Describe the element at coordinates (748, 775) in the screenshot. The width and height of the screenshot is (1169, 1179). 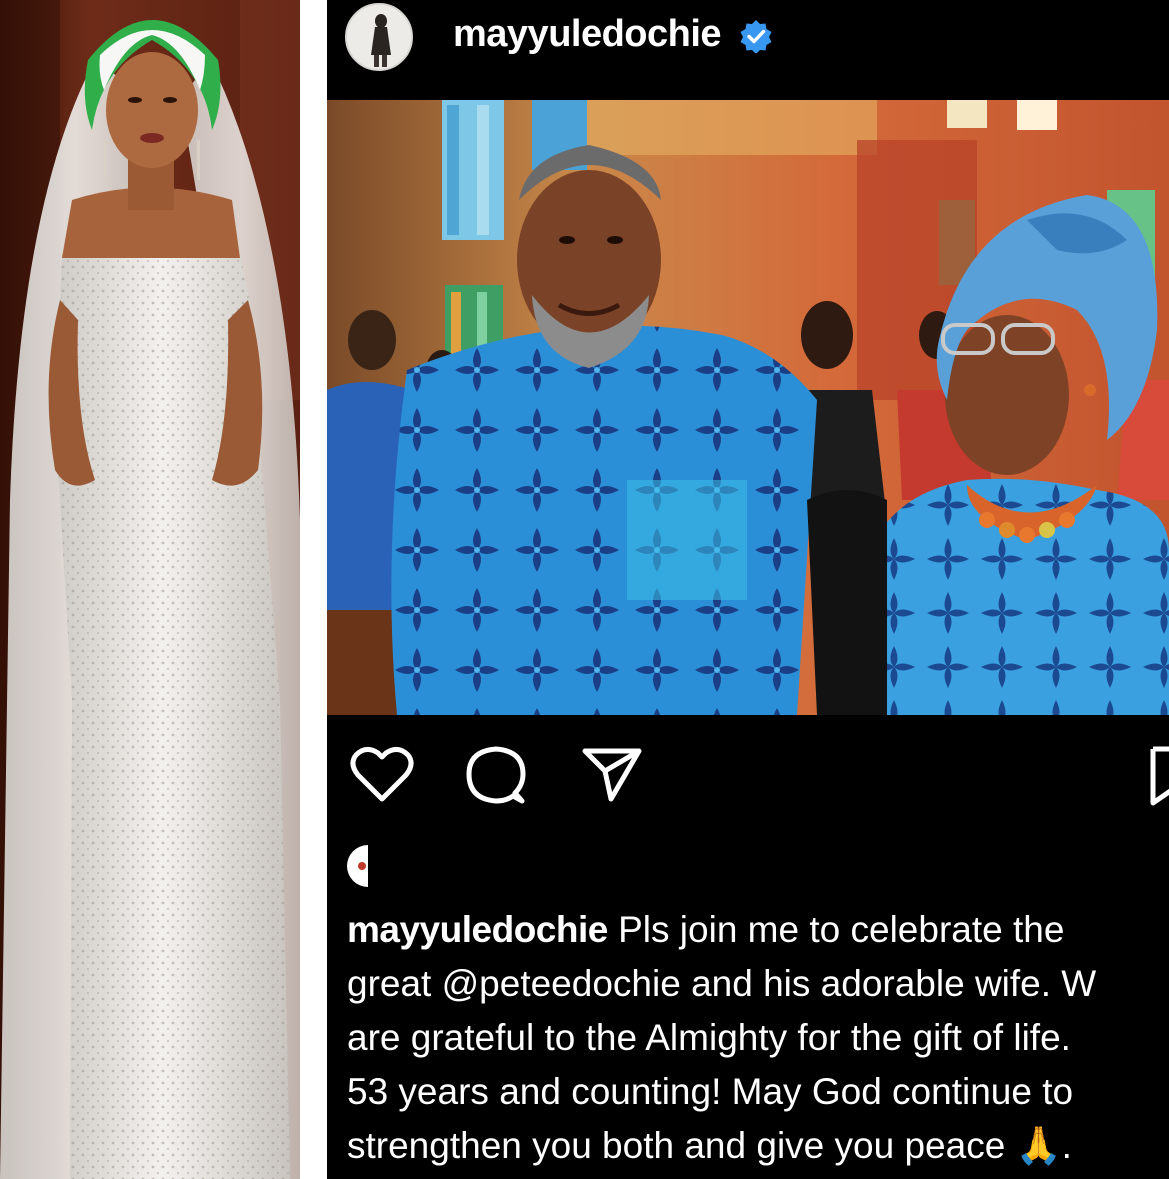
I see `post-actions` at that location.